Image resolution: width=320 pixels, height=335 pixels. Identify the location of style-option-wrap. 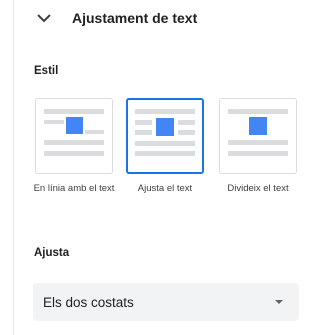
(165, 136).